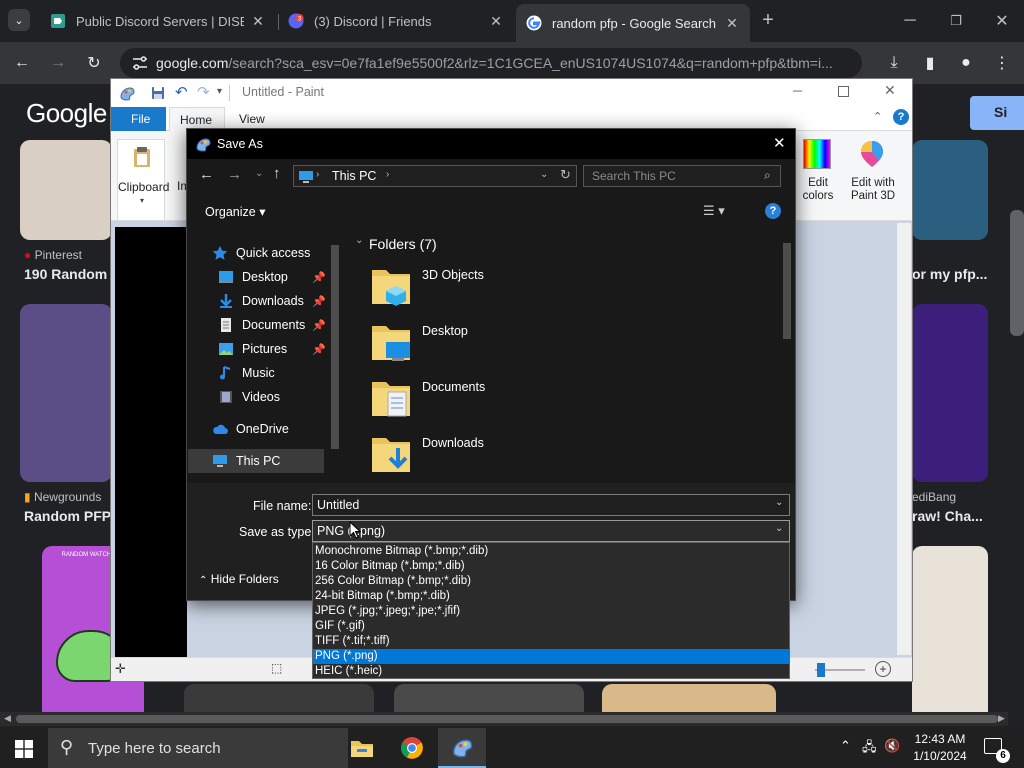 This screenshot has width=1024, height=768. Describe the element at coordinates (252, 119) in the screenshot. I see `ribbon-tab-view: View` at that location.